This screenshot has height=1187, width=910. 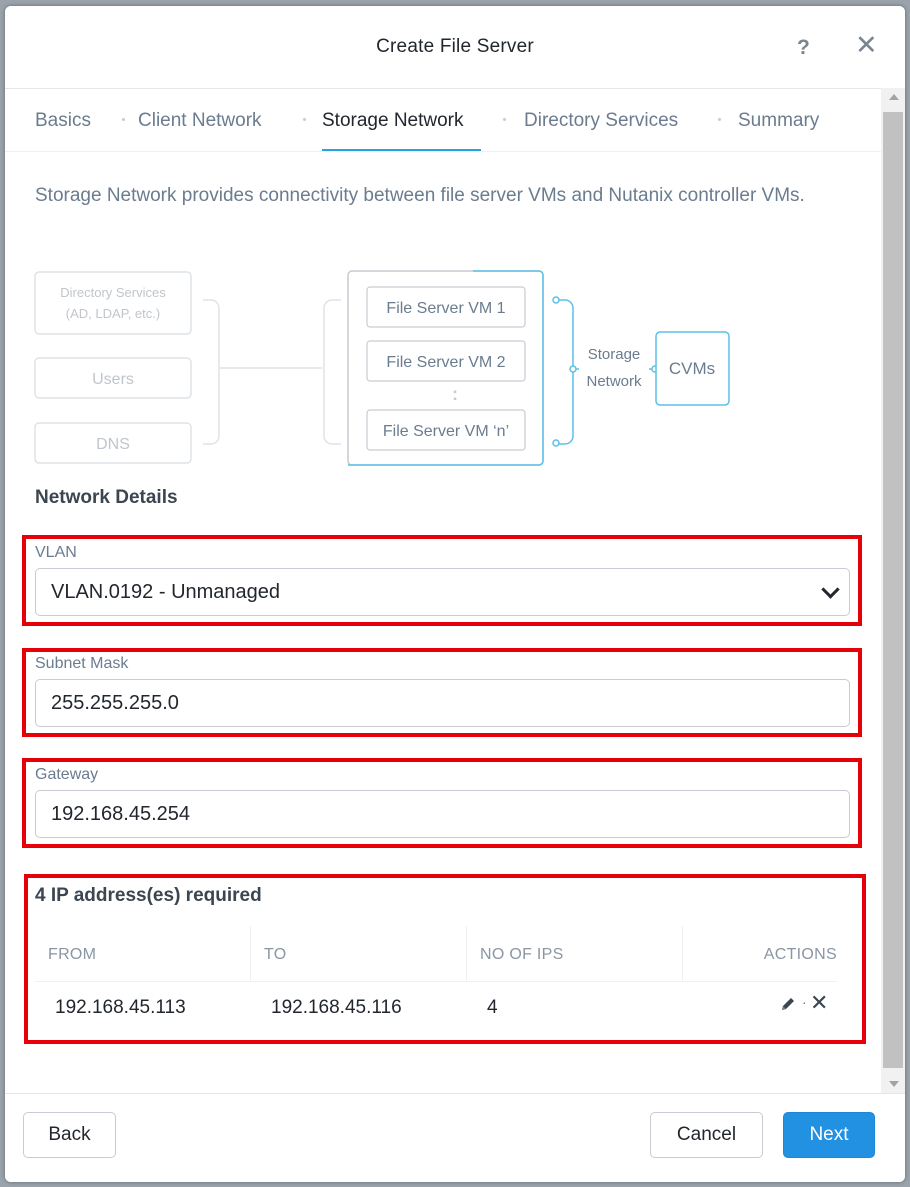 I want to click on diagram-fsvm-1: File Server VM 1, so click(x=445, y=308).